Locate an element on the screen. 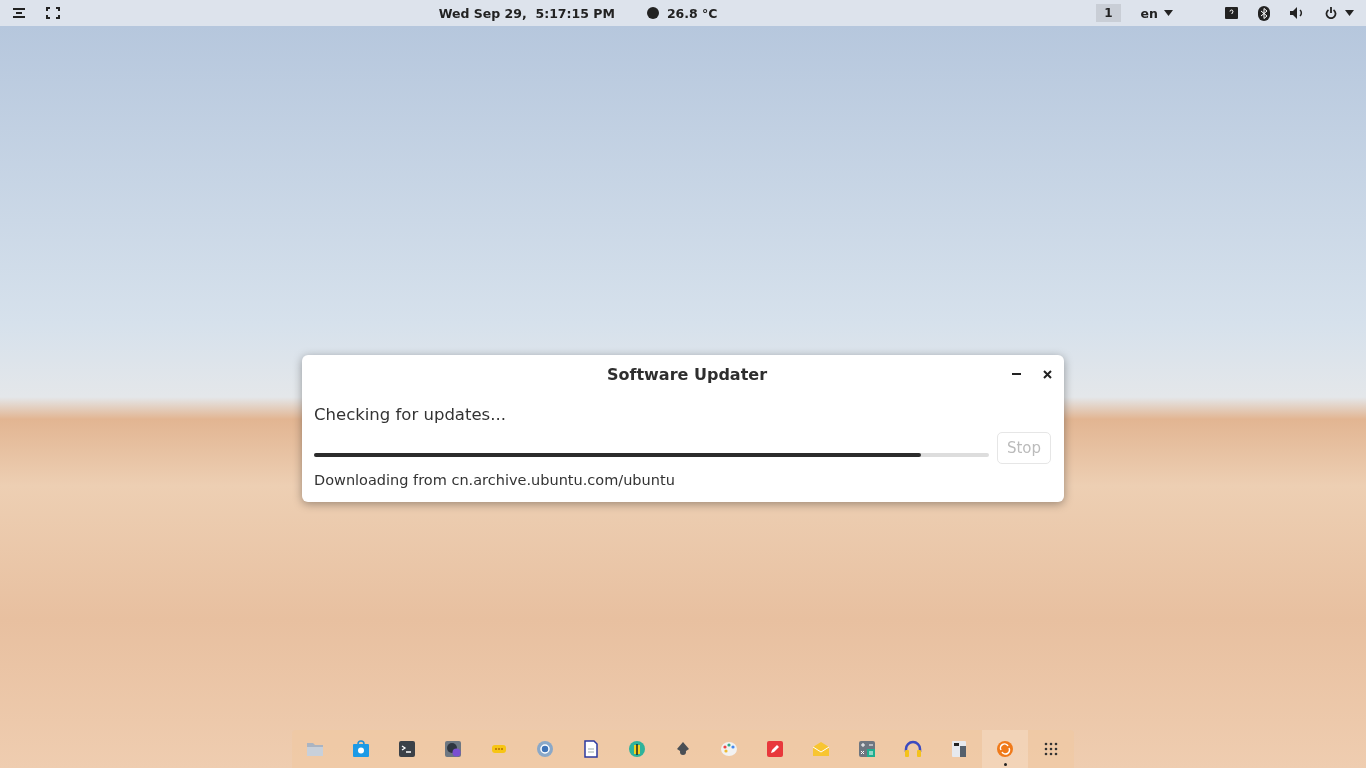 Image resolution: width=1366 pixels, height=768 pixels. running-indicator is located at coordinates (1005, 764).